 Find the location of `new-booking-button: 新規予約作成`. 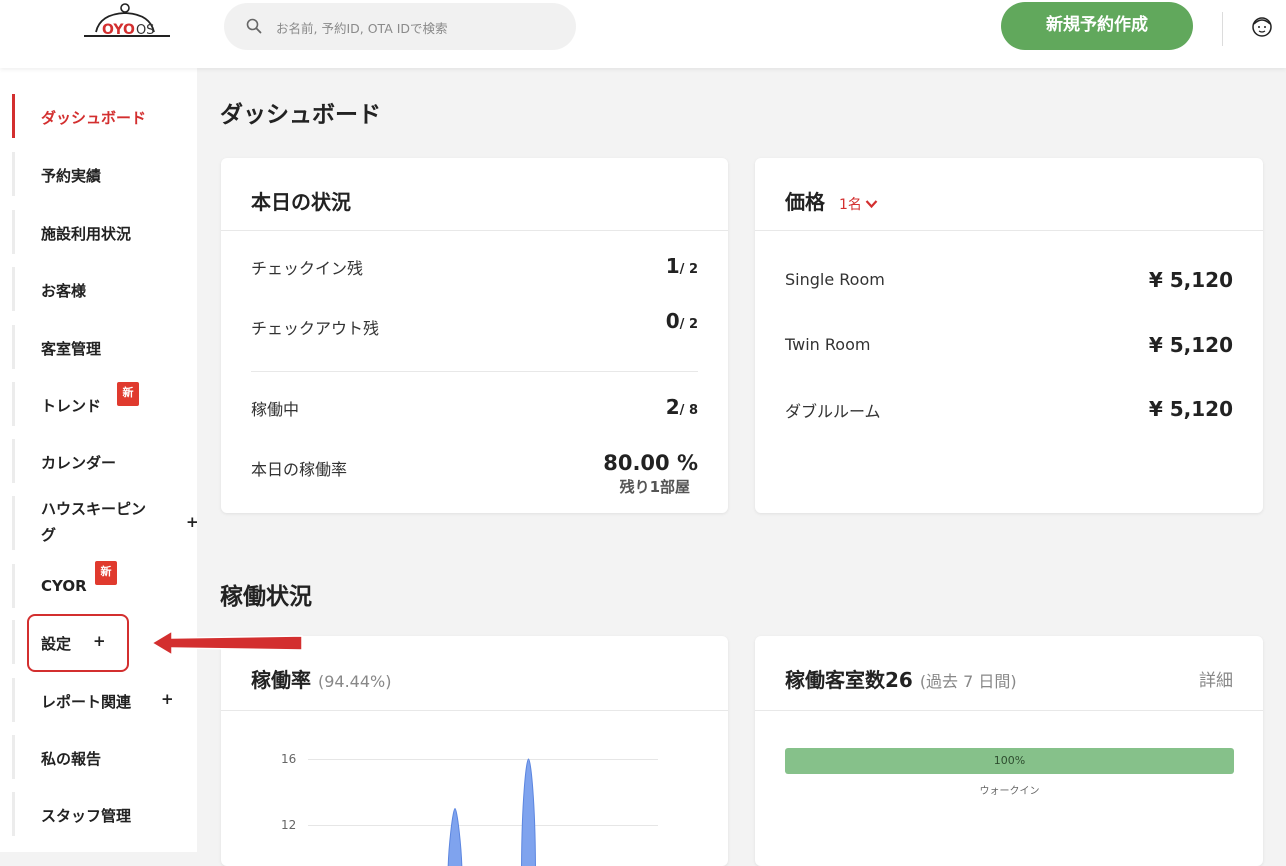

new-booking-button: 新規予約作成 is located at coordinates (1097, 26).